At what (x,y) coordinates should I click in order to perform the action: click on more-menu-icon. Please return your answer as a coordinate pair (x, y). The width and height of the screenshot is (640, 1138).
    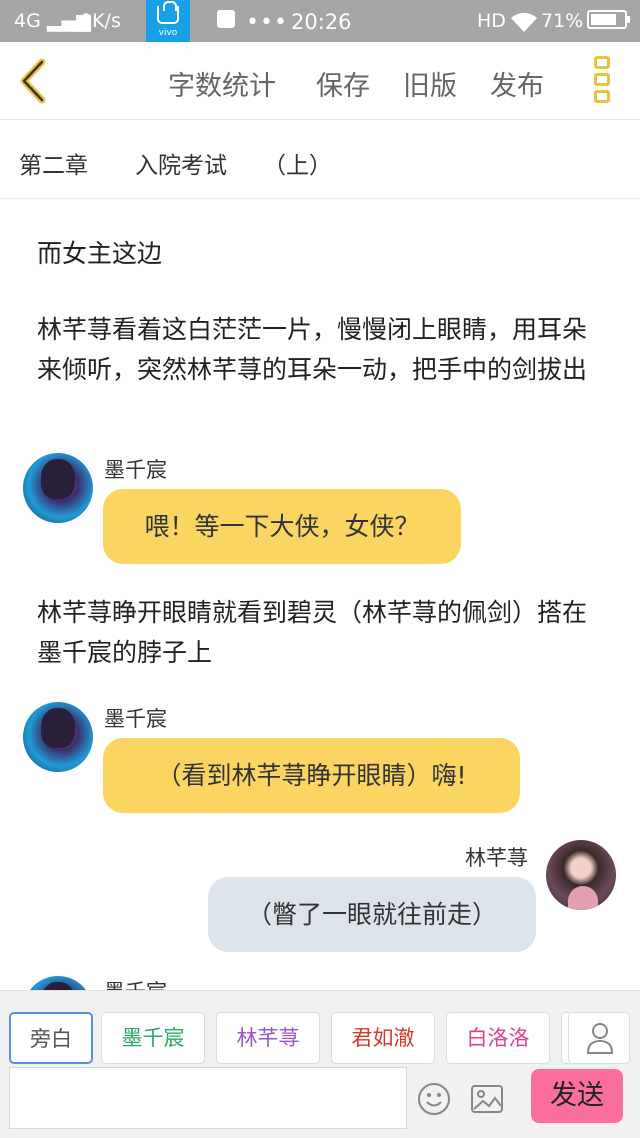
    Looking at the image, I should click on (604, 82).